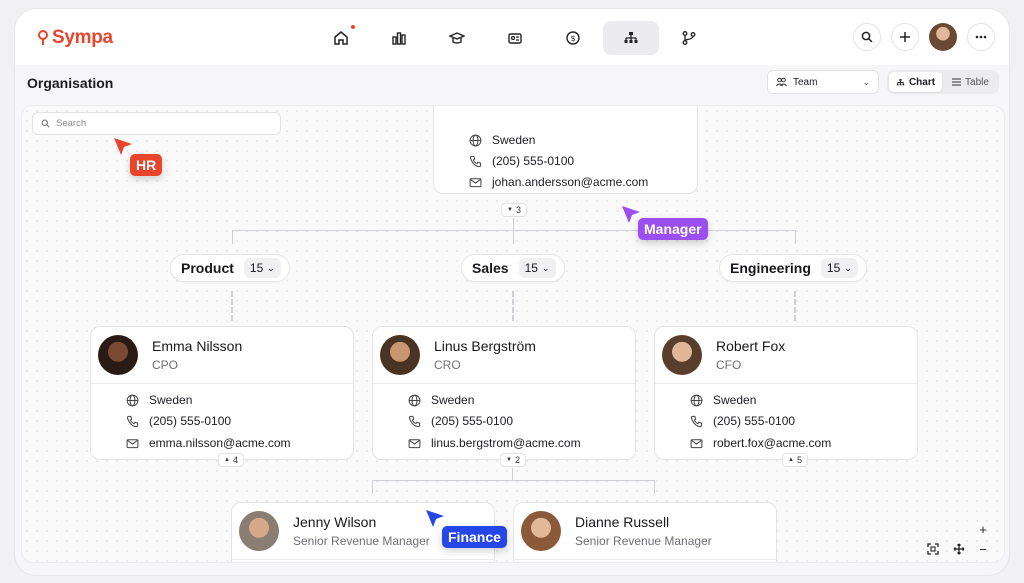  What do you see at coordinates (208, 443) in the screenshot?
I see `email-row: emma.nilsson@acme.com` at bounding box center [208, 443].